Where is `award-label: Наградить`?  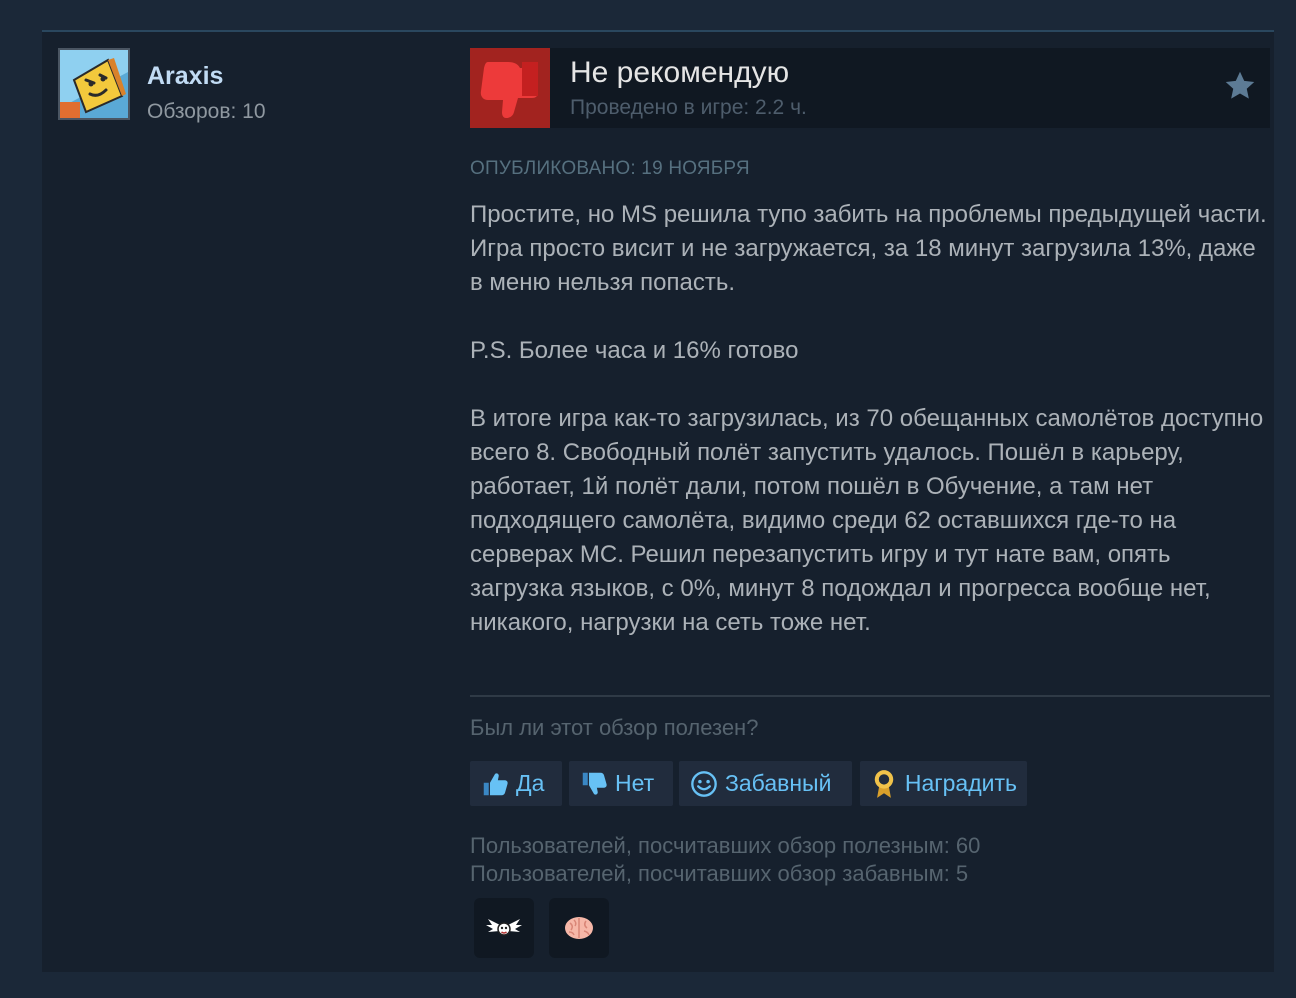 award-label: Наградить is located at coordinates (960, 783).